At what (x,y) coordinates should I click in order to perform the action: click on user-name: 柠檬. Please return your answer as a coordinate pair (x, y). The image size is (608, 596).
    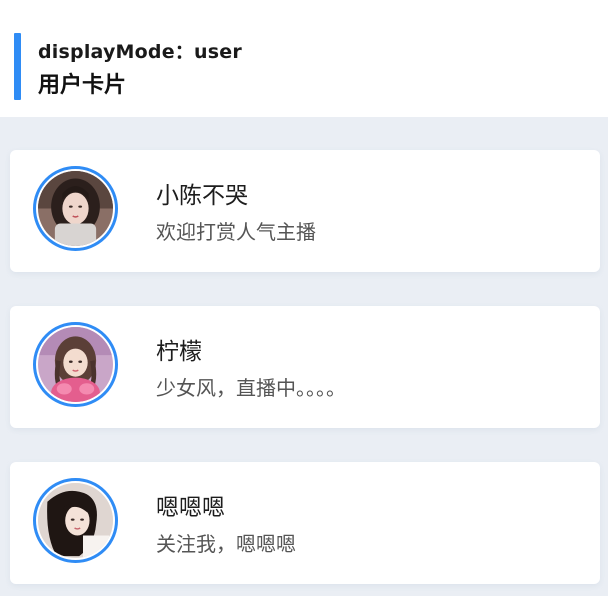
    Looking at the image, I should click on (179, 352).